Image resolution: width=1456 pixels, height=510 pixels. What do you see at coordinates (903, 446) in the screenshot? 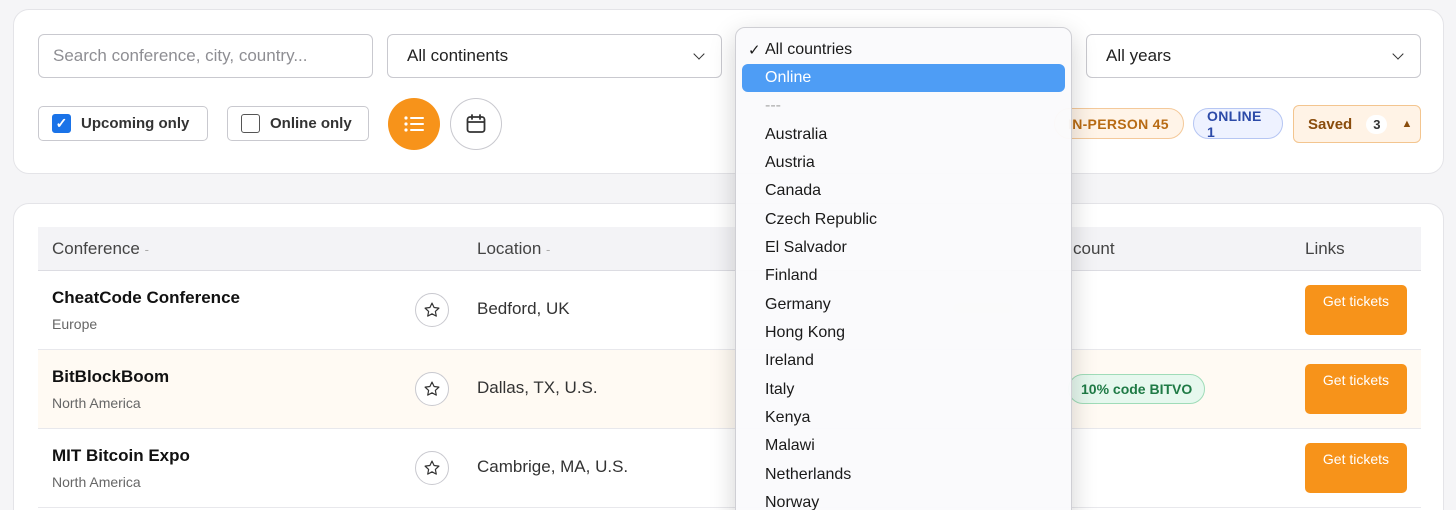
I see `country-option: Malawi` at bounding box center [903, 446].